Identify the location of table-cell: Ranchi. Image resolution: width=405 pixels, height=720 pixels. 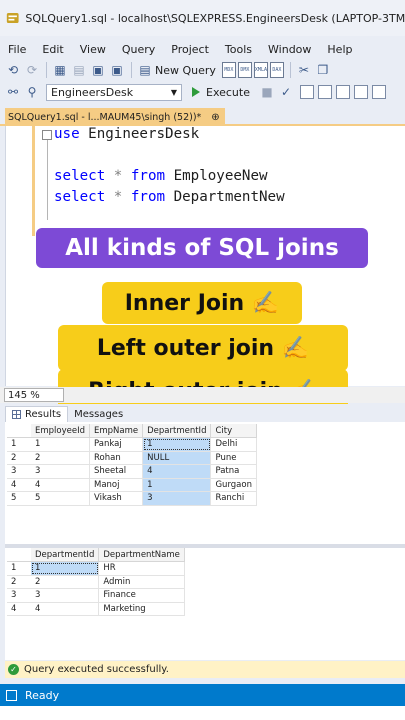
(233, 498).